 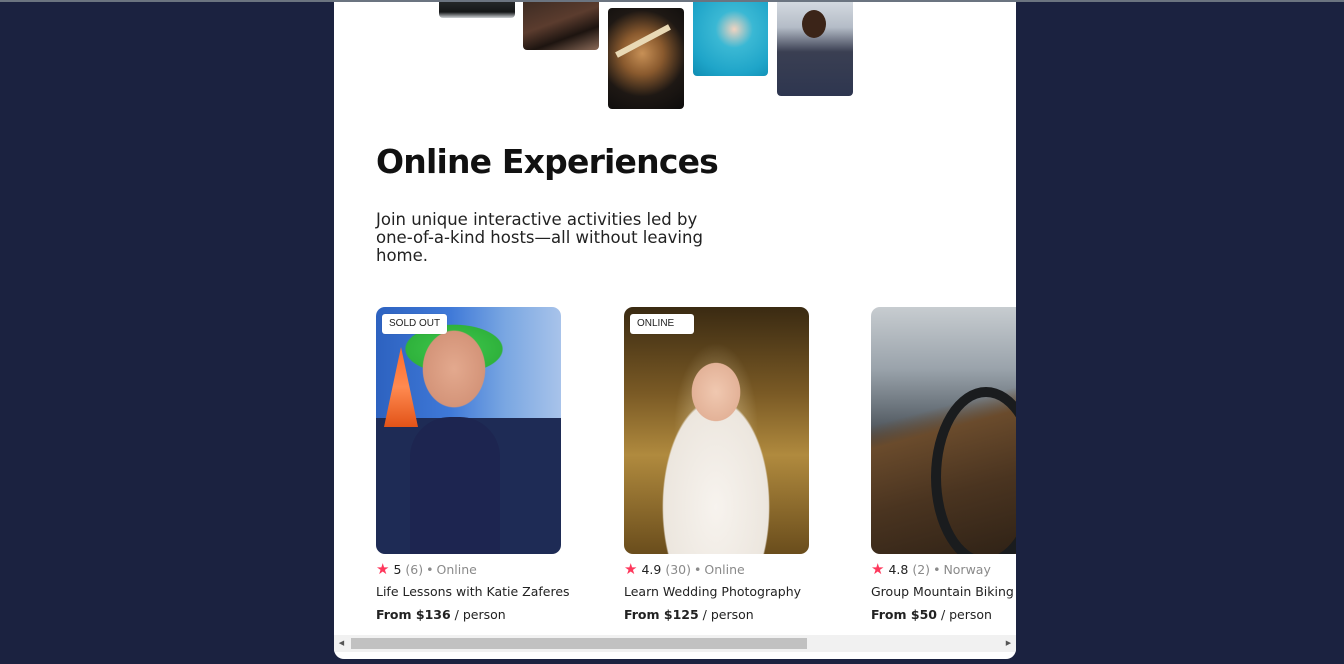 What do you see at coordinates (815, 49) in the screenshot?
I see `hero-photo-singer` at bounding box center [815, 49].